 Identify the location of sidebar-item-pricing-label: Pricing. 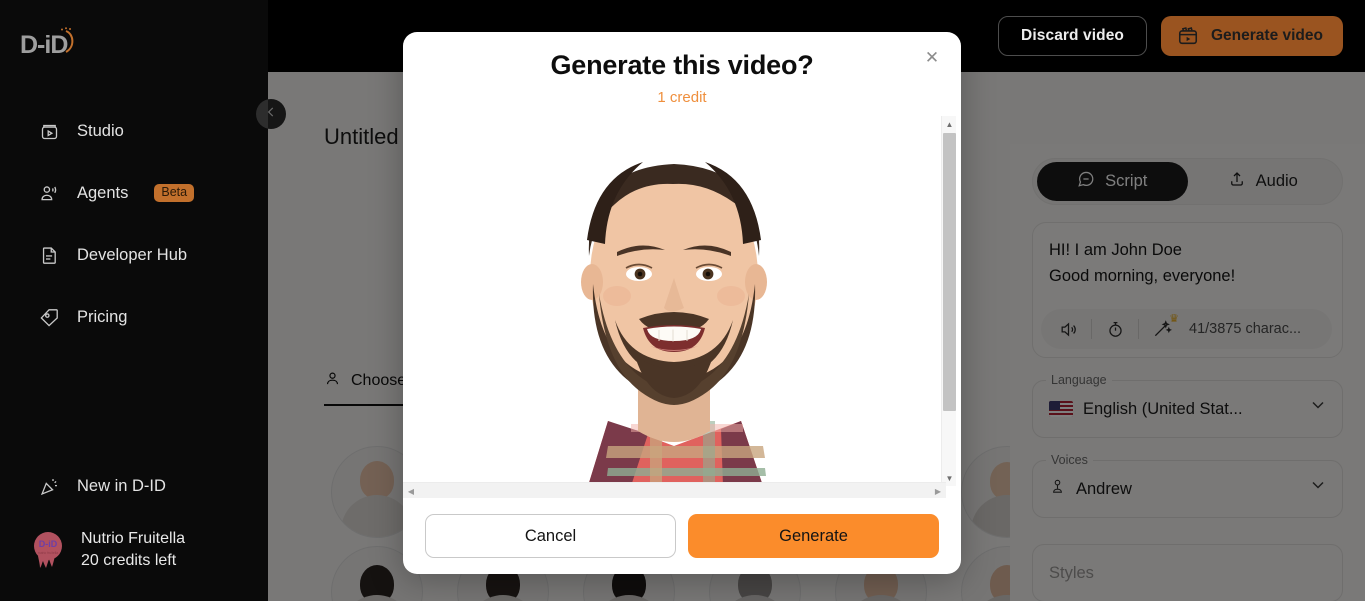
(102, 316).